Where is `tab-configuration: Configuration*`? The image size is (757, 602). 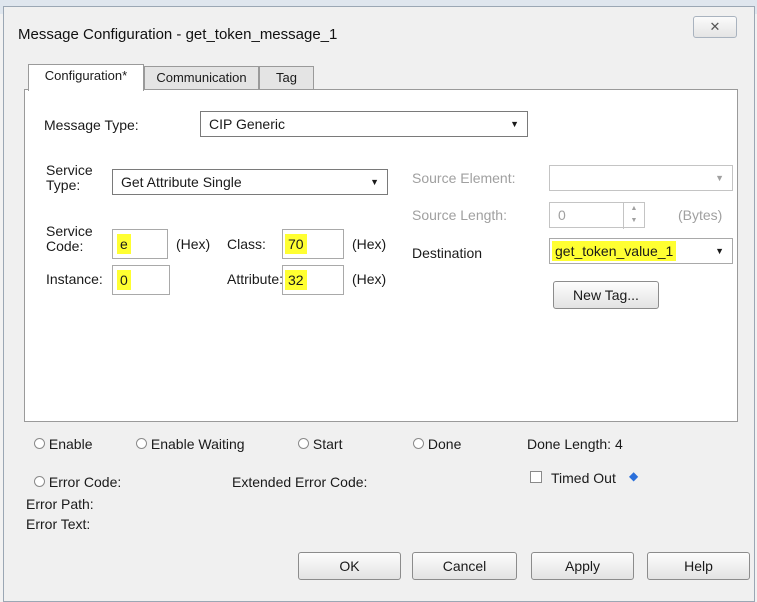
tab-configuration: Configuration* is located at coordinates (86, 77).